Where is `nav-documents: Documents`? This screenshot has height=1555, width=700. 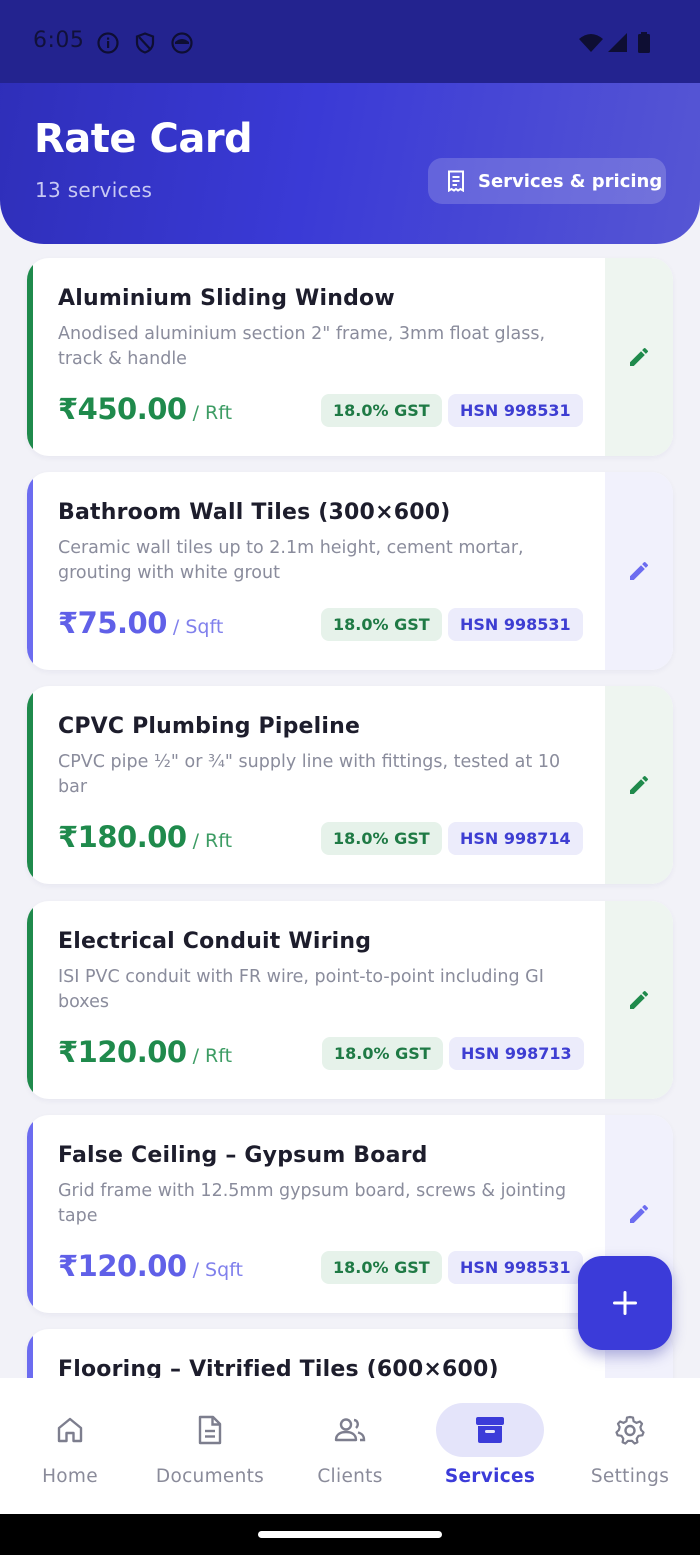 nav-documents: Documents is located at coordinates (210, 1446).